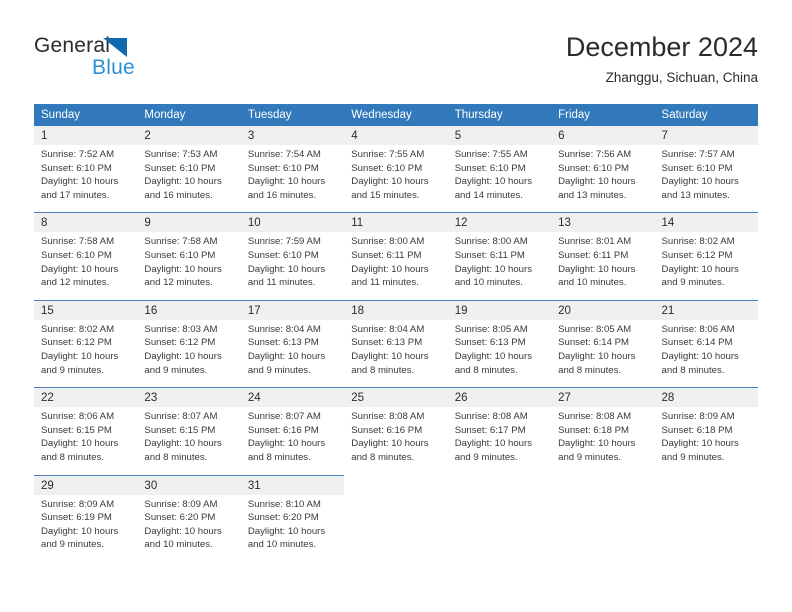 Image resolution: width=792 pixels, height=612 pixels. Describe the element at coordinates (489, 255) in the screenshot. I see `day-sunset-text: Sunset: 6:11 PM` at that location.